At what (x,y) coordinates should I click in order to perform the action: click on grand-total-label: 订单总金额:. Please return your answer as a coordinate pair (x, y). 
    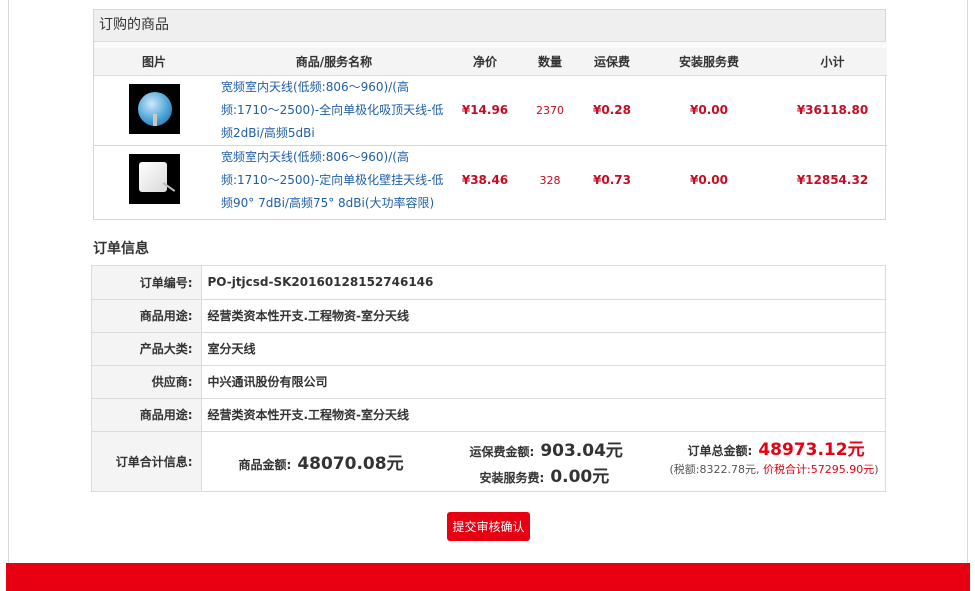
    Looking at the image, I should click on (720, 450).